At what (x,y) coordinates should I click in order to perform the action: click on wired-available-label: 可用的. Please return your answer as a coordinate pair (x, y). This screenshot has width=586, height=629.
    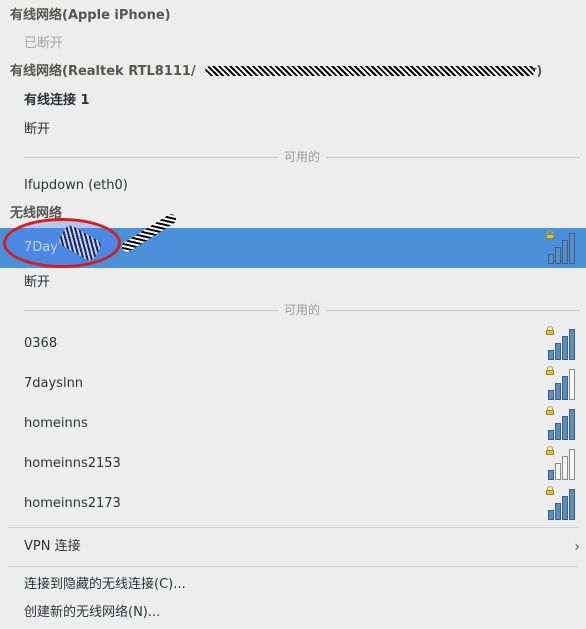
    Looking at the image, I should click on (302, 157).